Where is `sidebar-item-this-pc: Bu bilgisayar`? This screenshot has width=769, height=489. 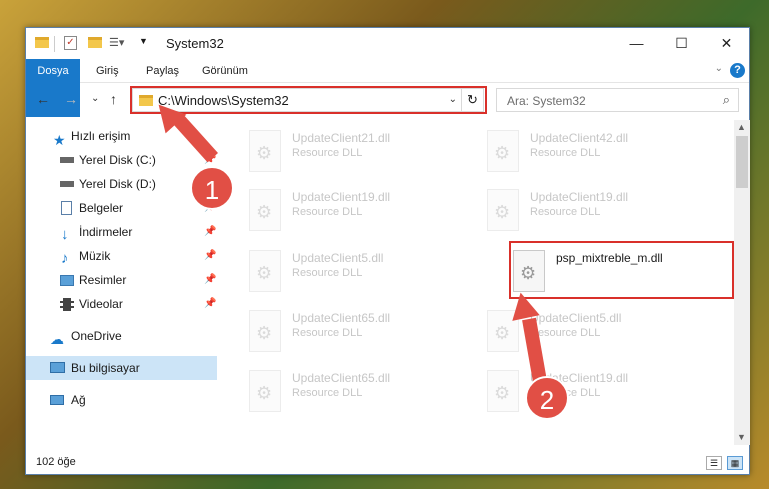
sidebar-item-this-pc: Bu bilgisayar is located at coordinates (121, 368).